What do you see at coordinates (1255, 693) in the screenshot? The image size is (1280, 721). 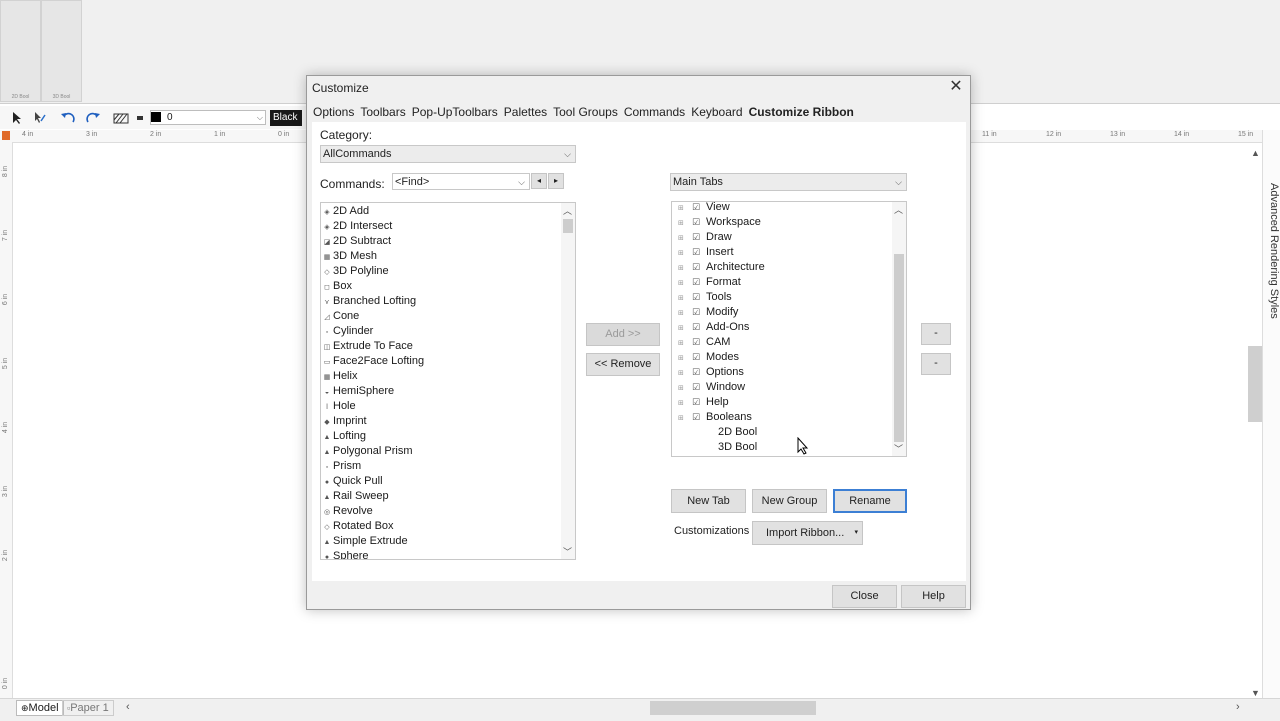 I see `scroll-down-icon: ▼` at bounding box center [1255, 693].